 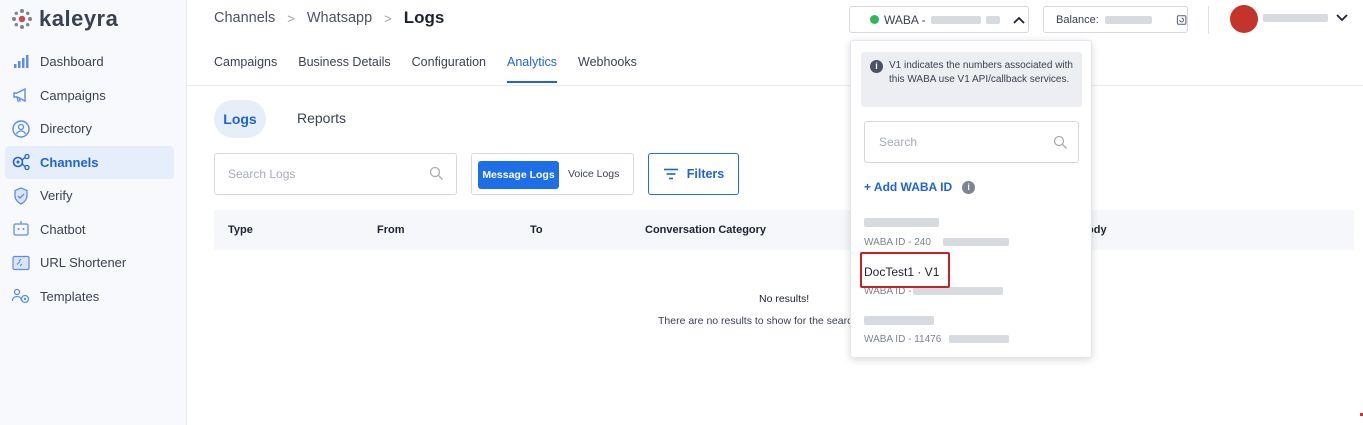 I want to click on log-type-toggle: Message Logs Voice Logs, so click(x=552, y=174).